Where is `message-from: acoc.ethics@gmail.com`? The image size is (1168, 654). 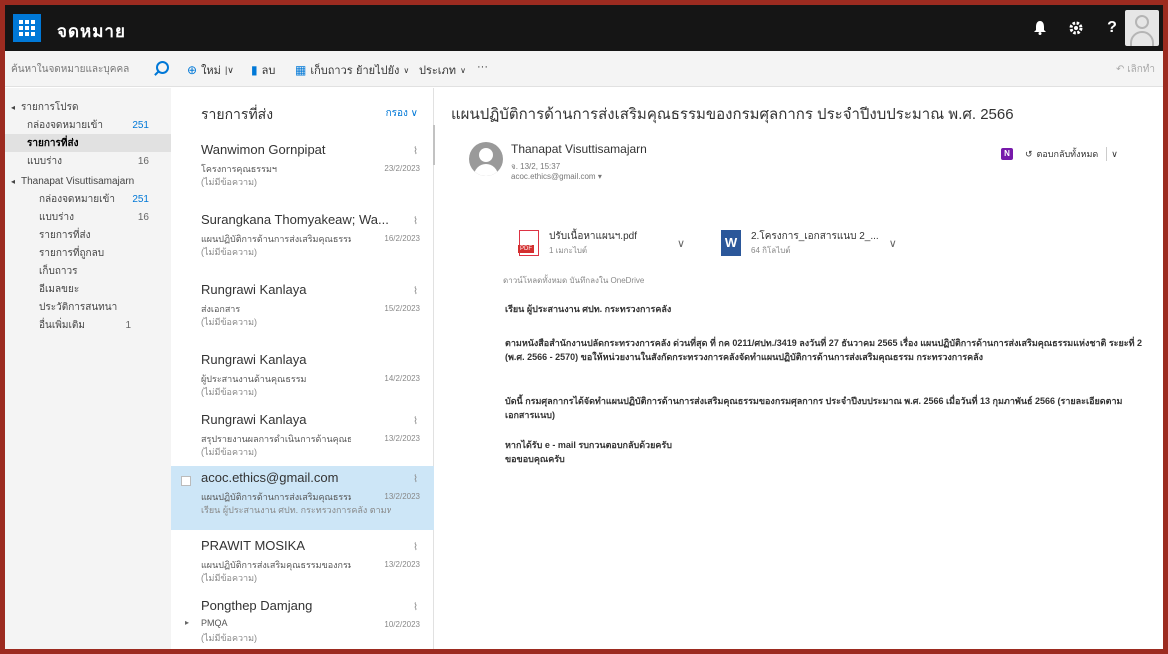
message-from: acoc.ethics@gmail.com is located at coordinates (270, 477).